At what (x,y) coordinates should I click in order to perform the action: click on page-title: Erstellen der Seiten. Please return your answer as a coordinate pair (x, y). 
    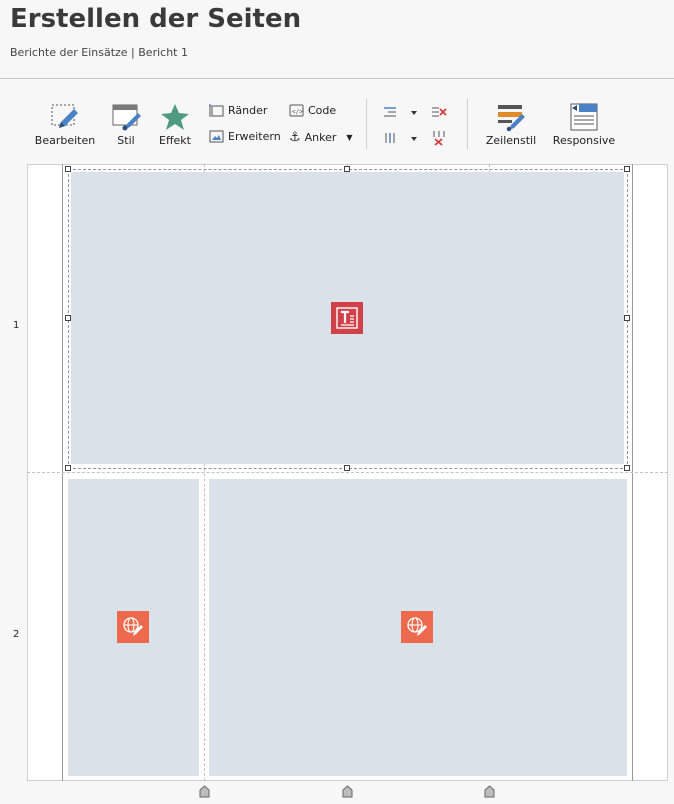
    Looking at the image, I should click on (156, 19).